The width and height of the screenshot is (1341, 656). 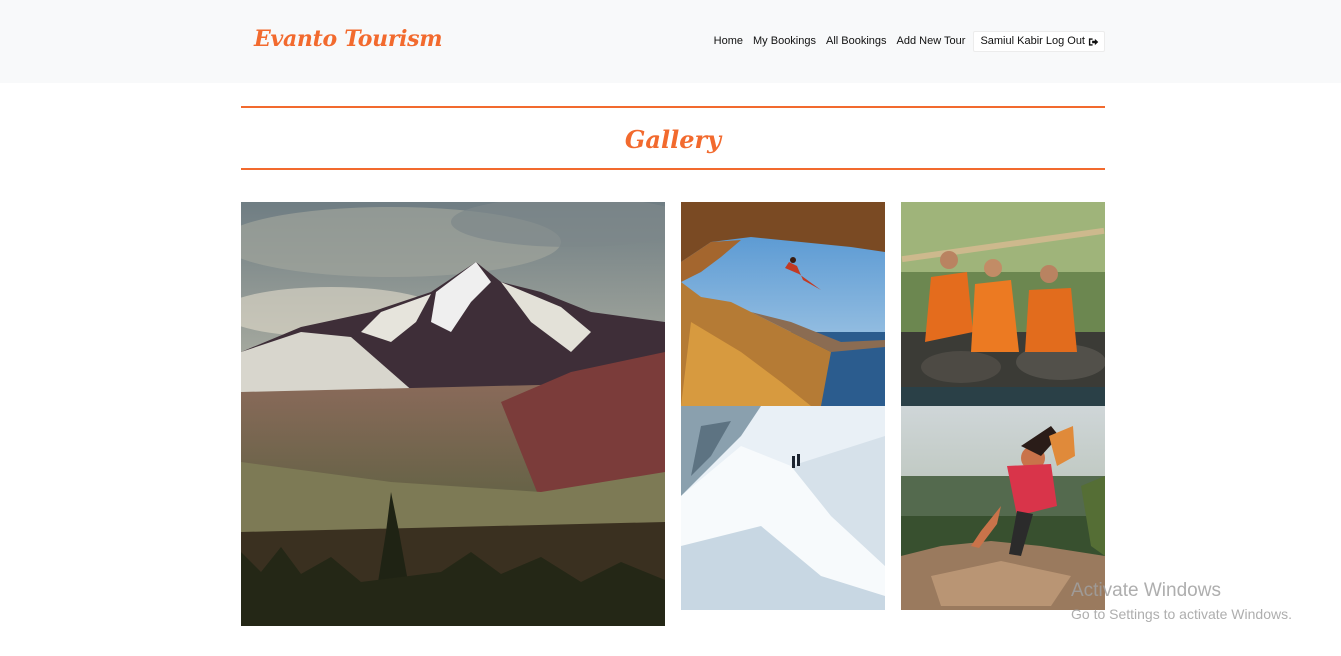 I want to click on nav-all-bookings: All Bookings, so click(x=856, y=41).